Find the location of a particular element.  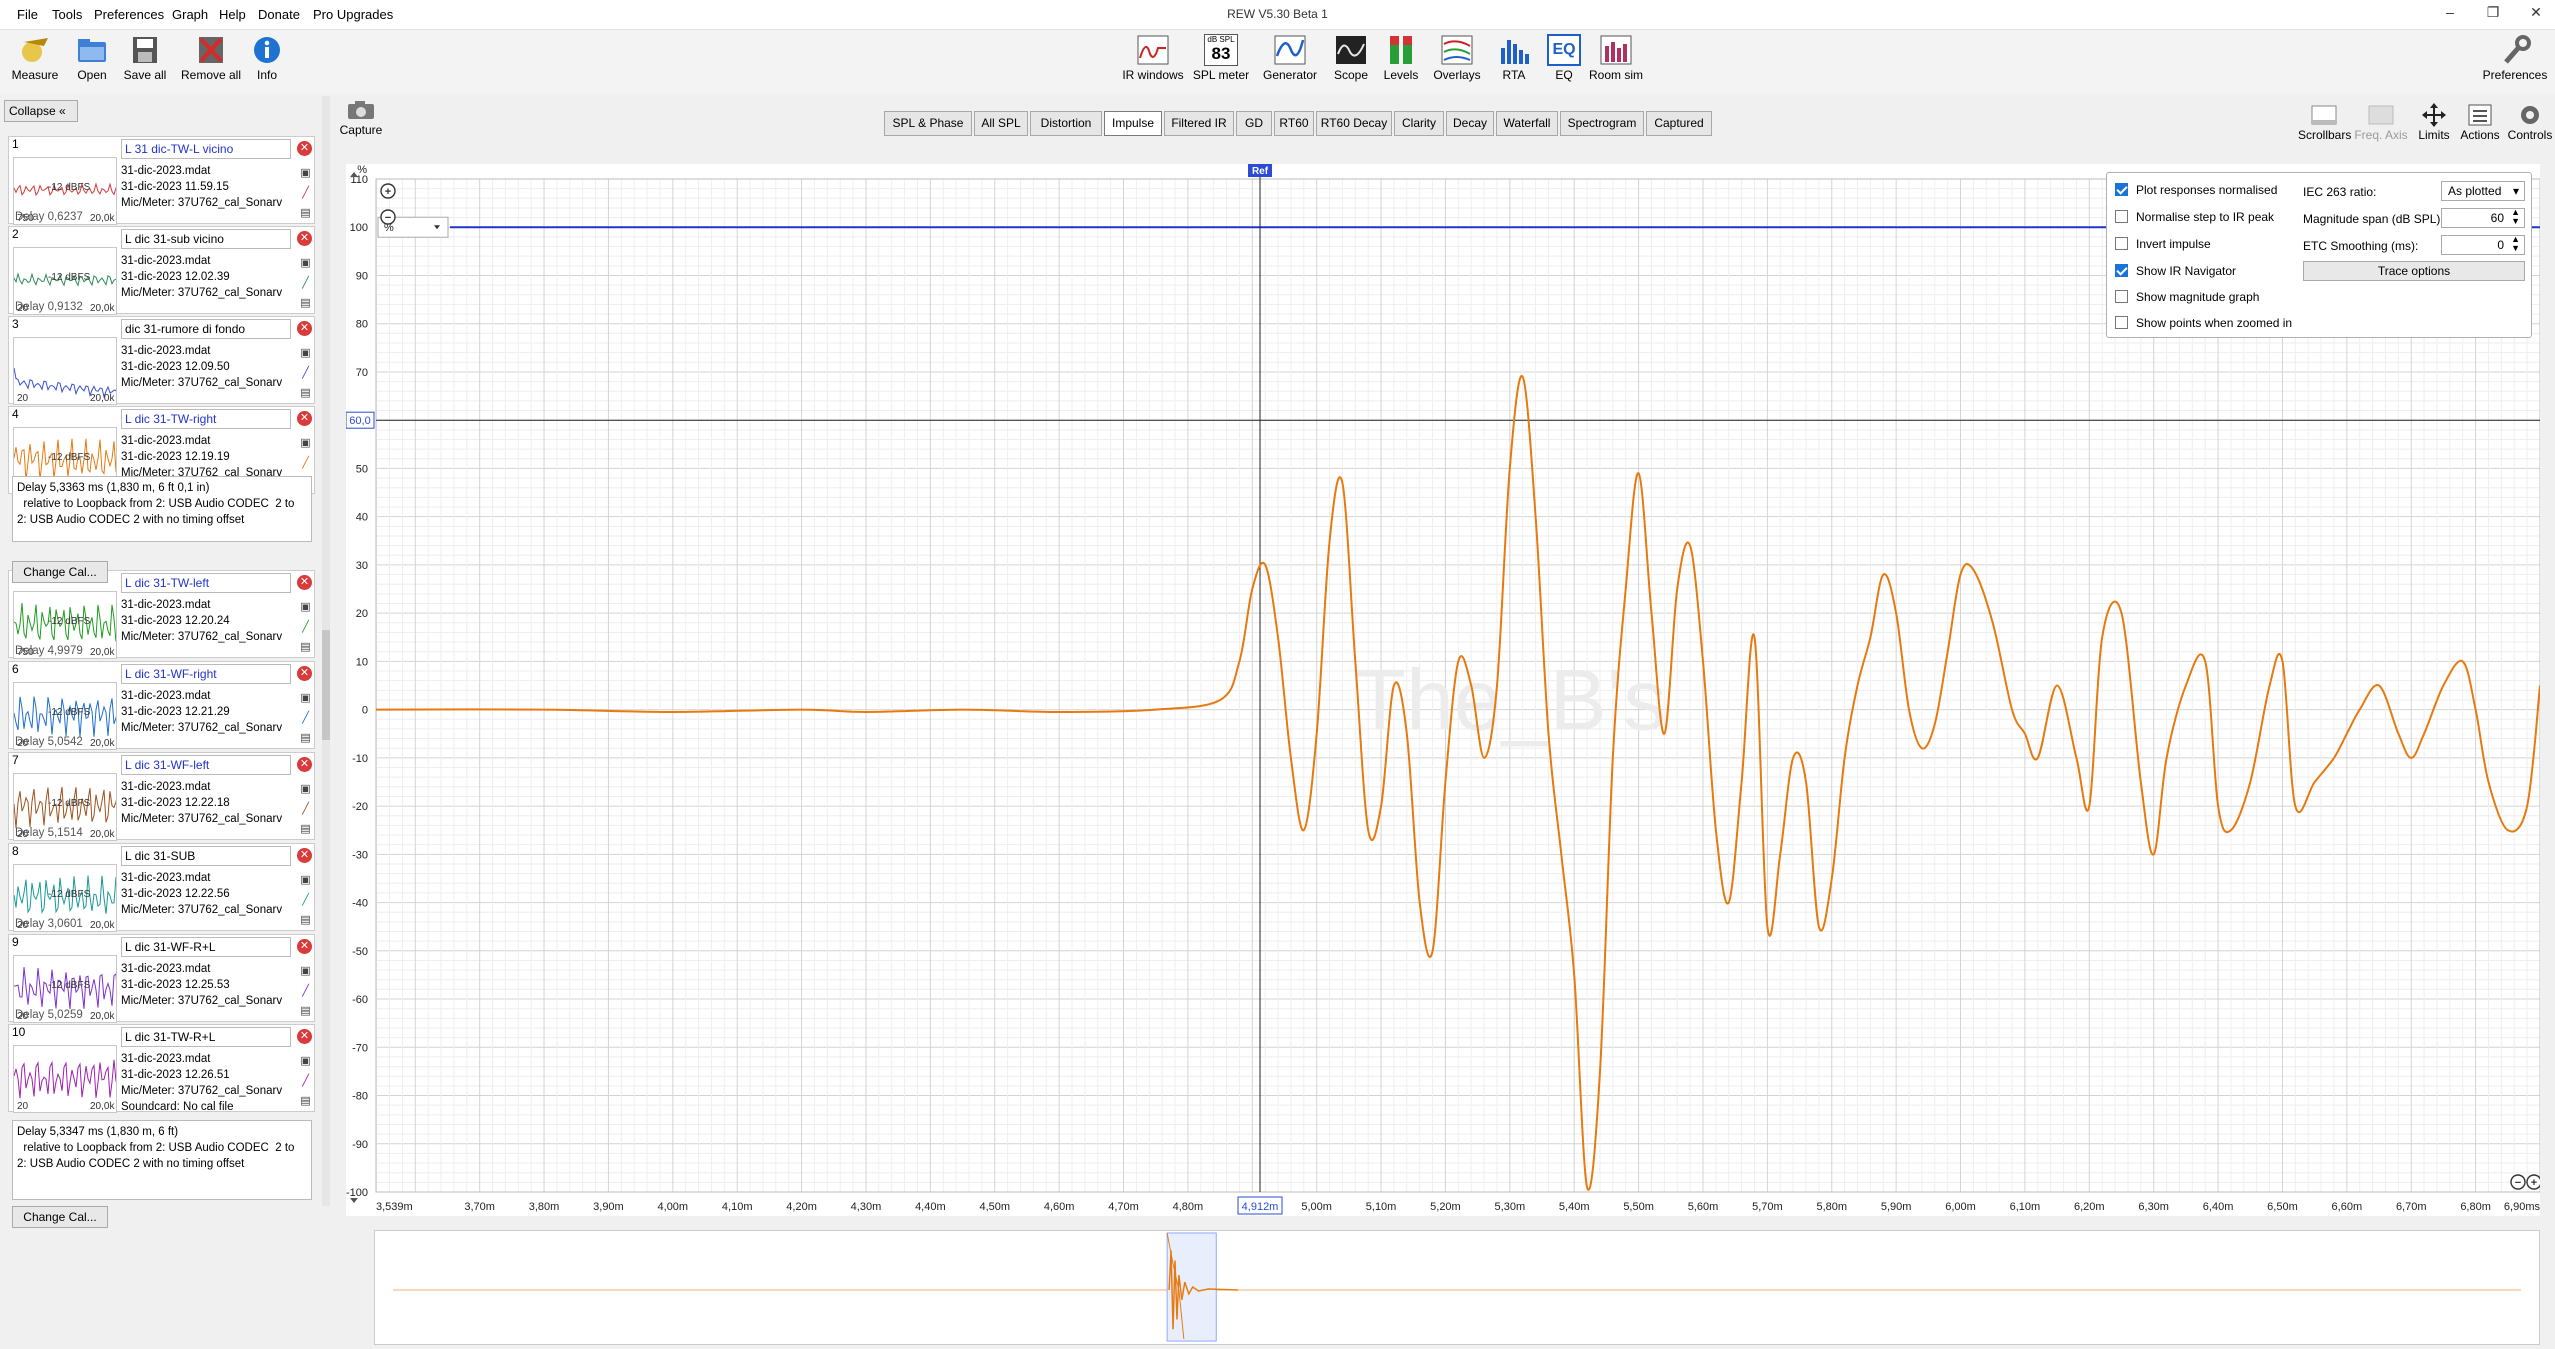

scroll-down-icon is located at coordinates (354, 1200).